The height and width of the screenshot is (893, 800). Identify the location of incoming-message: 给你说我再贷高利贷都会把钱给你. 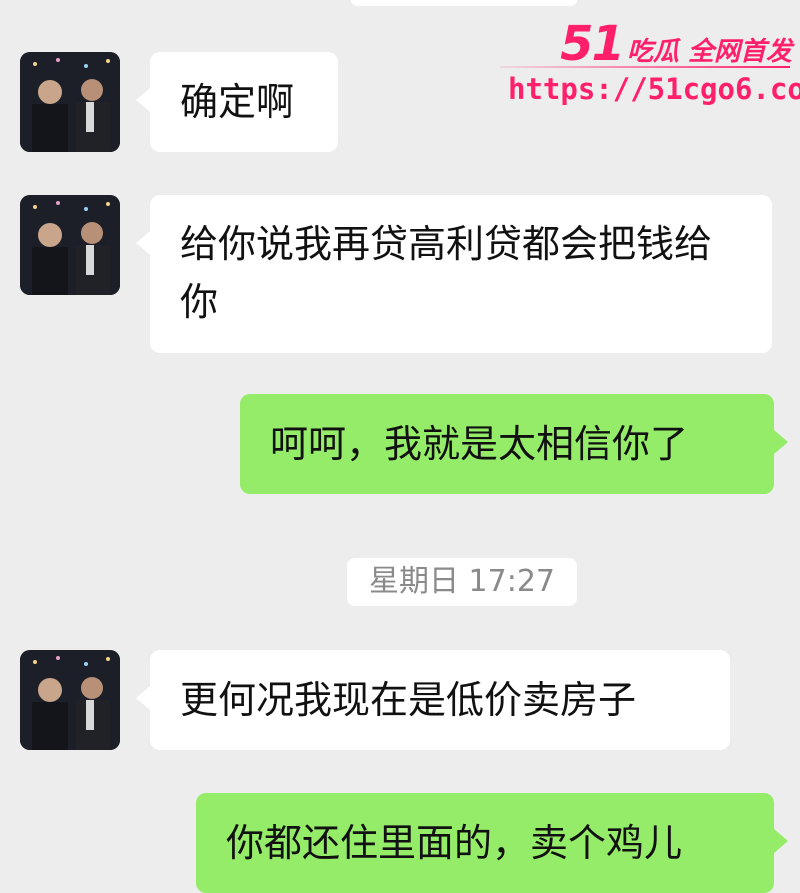
(454, 274).